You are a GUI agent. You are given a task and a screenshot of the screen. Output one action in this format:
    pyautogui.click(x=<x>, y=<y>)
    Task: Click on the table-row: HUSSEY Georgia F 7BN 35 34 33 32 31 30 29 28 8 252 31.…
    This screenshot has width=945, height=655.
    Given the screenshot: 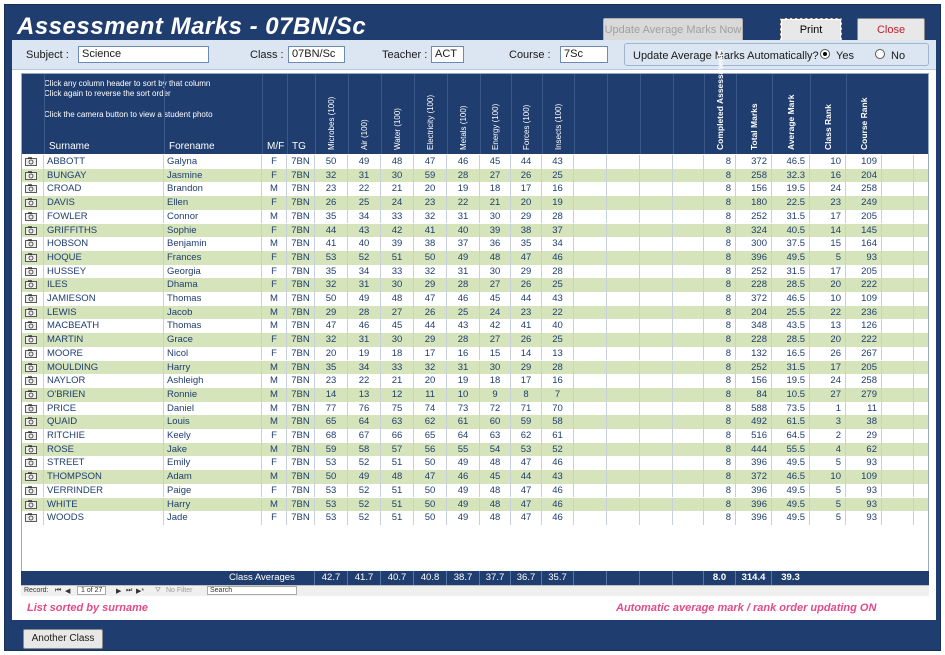 What is the action you would take?
    pyautogui.click(x=475, y=271)
    